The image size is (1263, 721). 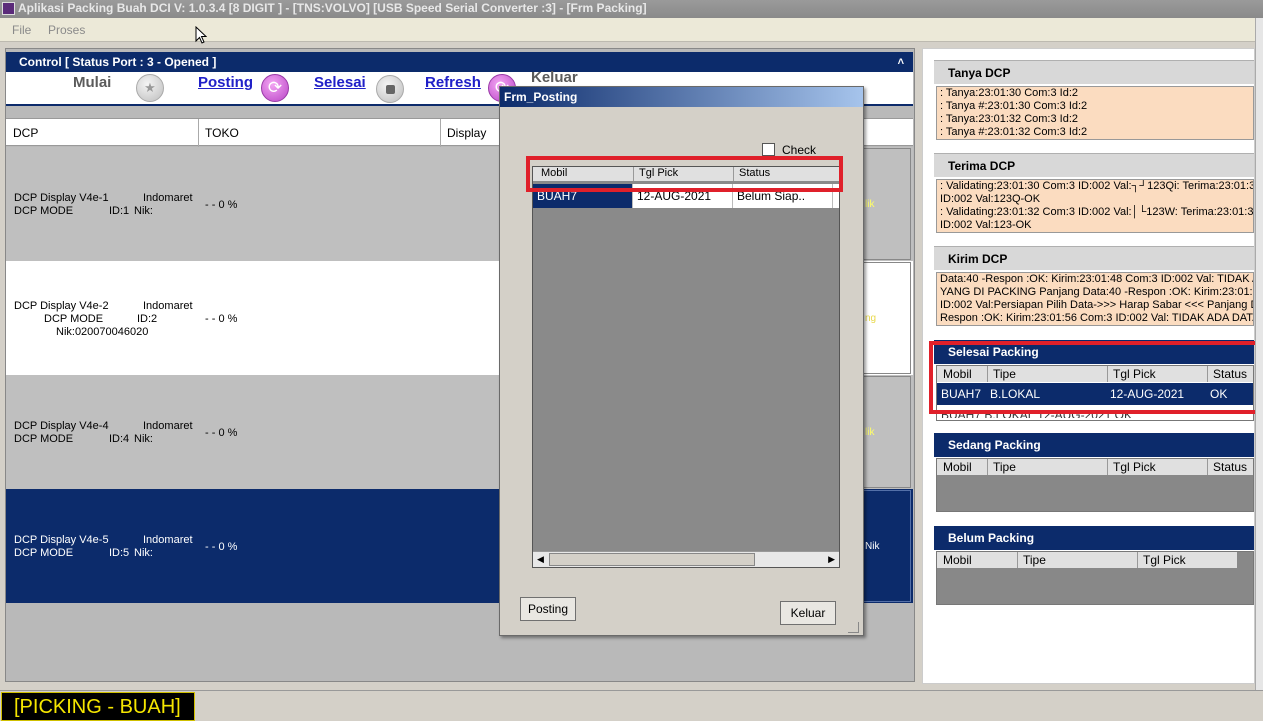 What do you see at coordinates (1009, 119) in the screenshot?
I see `log-line: : Tanya:23:01:32 Com:3 Id:2` at bounding box center [1009, 119].